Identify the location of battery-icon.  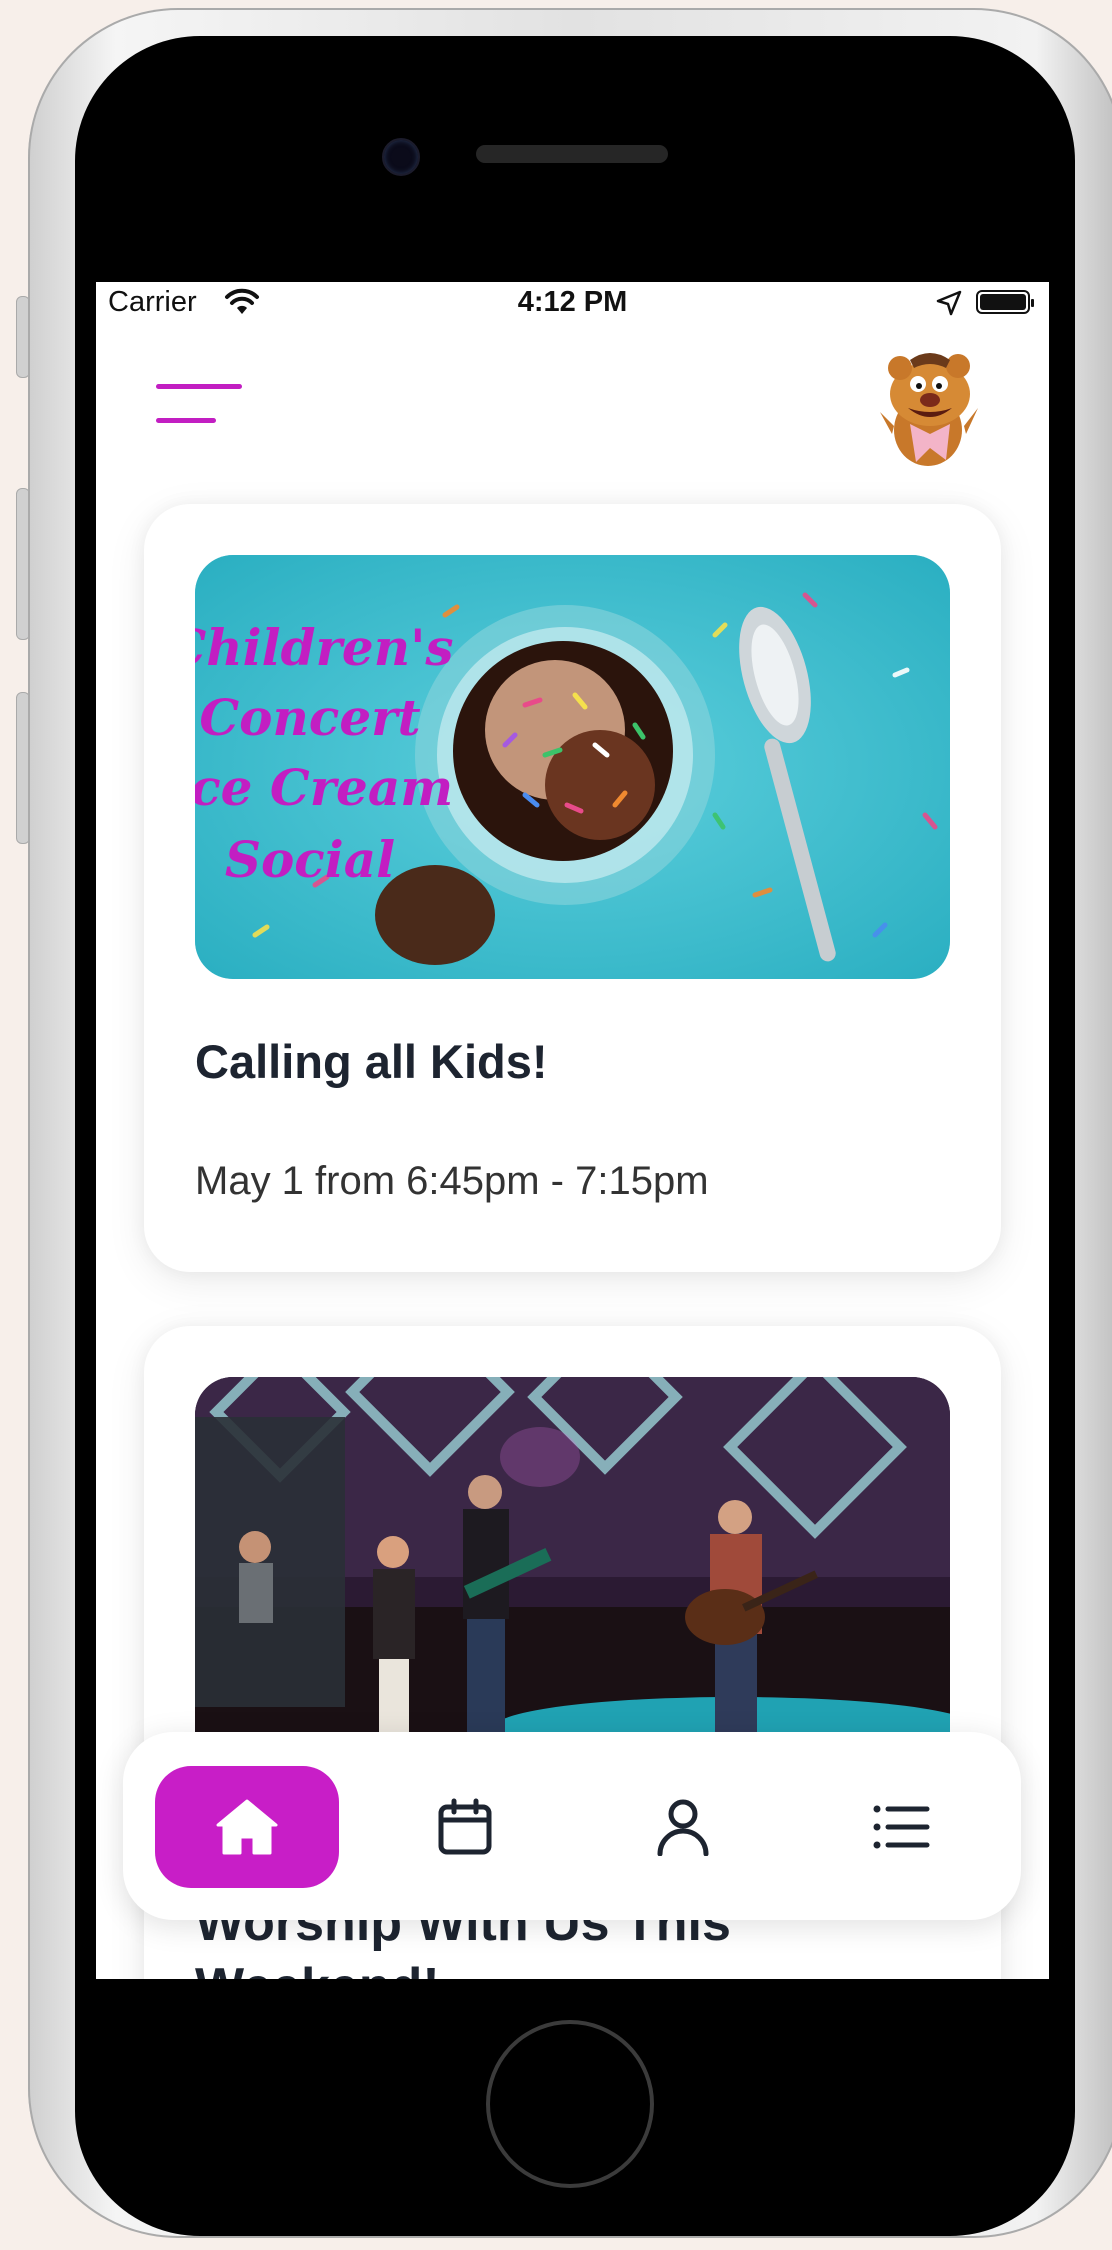
(1005, 302).